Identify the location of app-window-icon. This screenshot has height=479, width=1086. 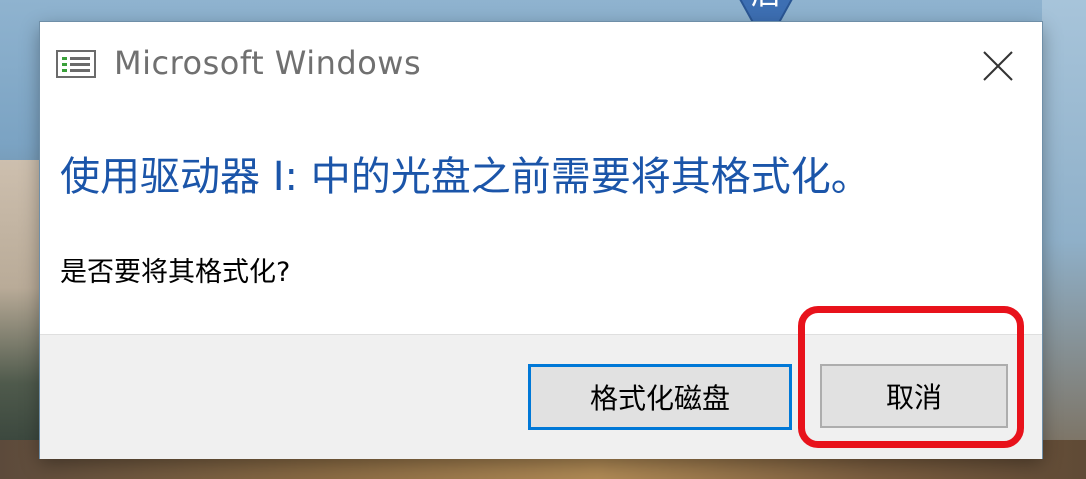
(76, 64).